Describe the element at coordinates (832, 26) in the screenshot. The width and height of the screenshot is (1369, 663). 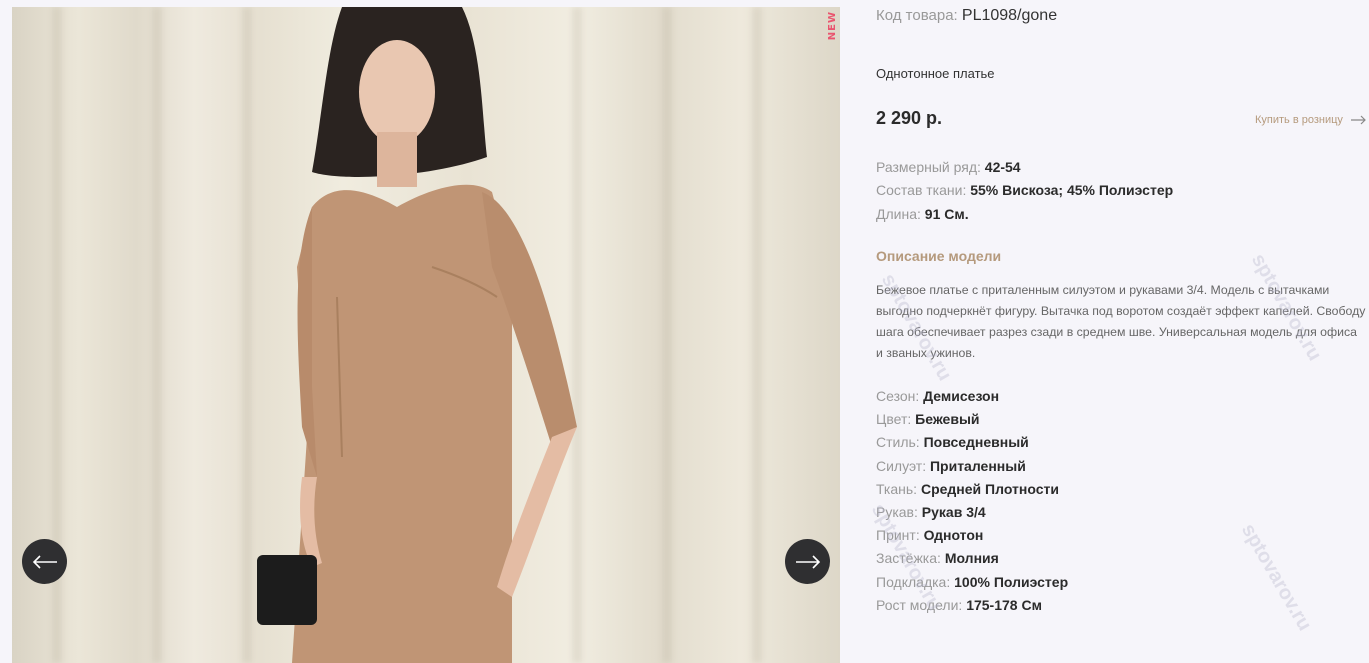
I see `new-badge: NEW` at that location.